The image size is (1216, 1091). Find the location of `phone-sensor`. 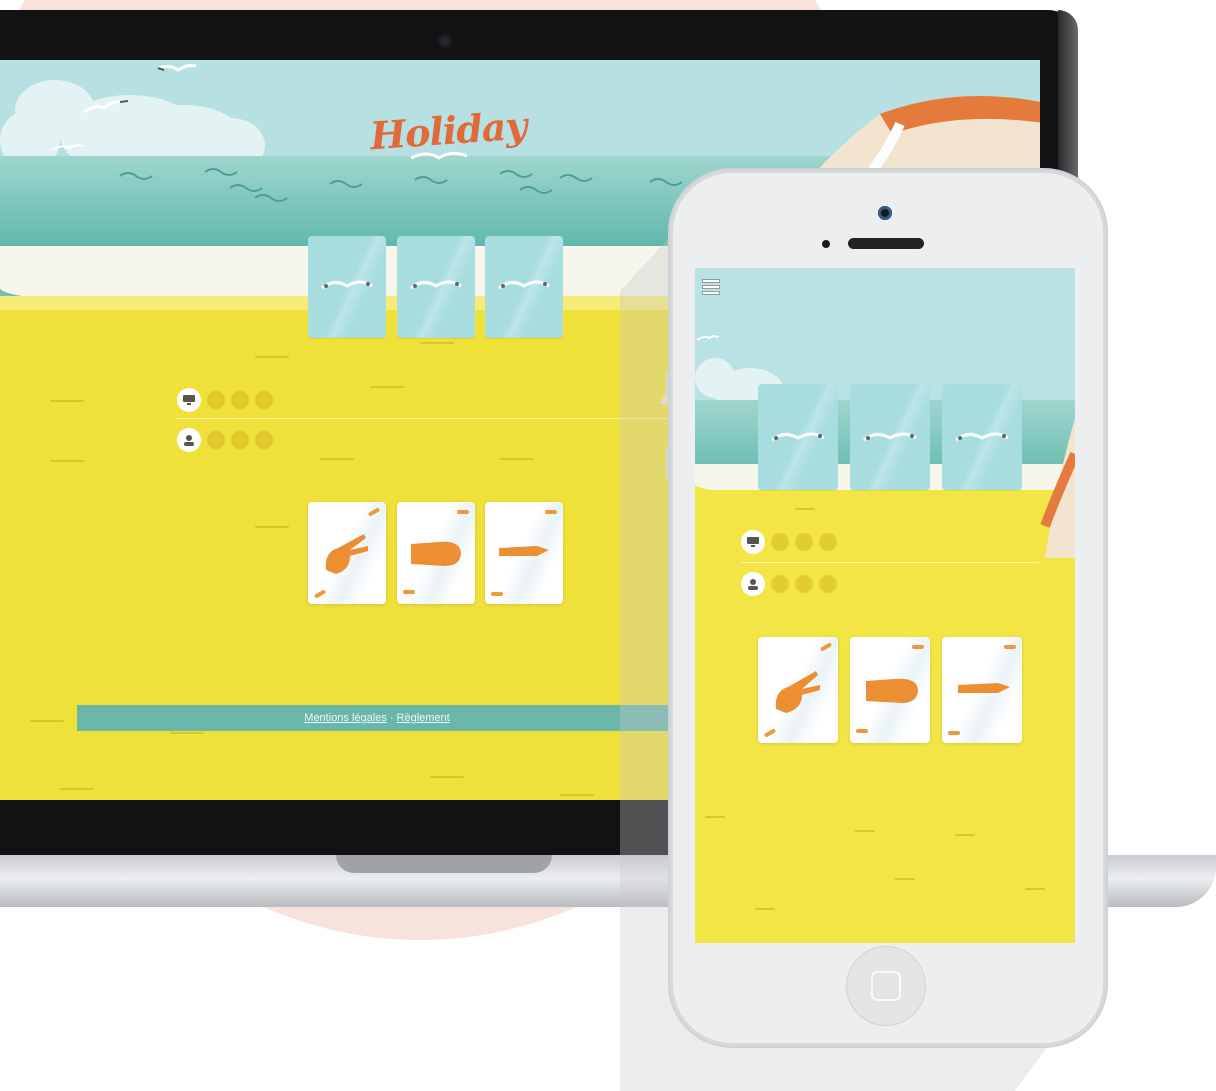

phone-sensor is located at coordinates (826, 244).